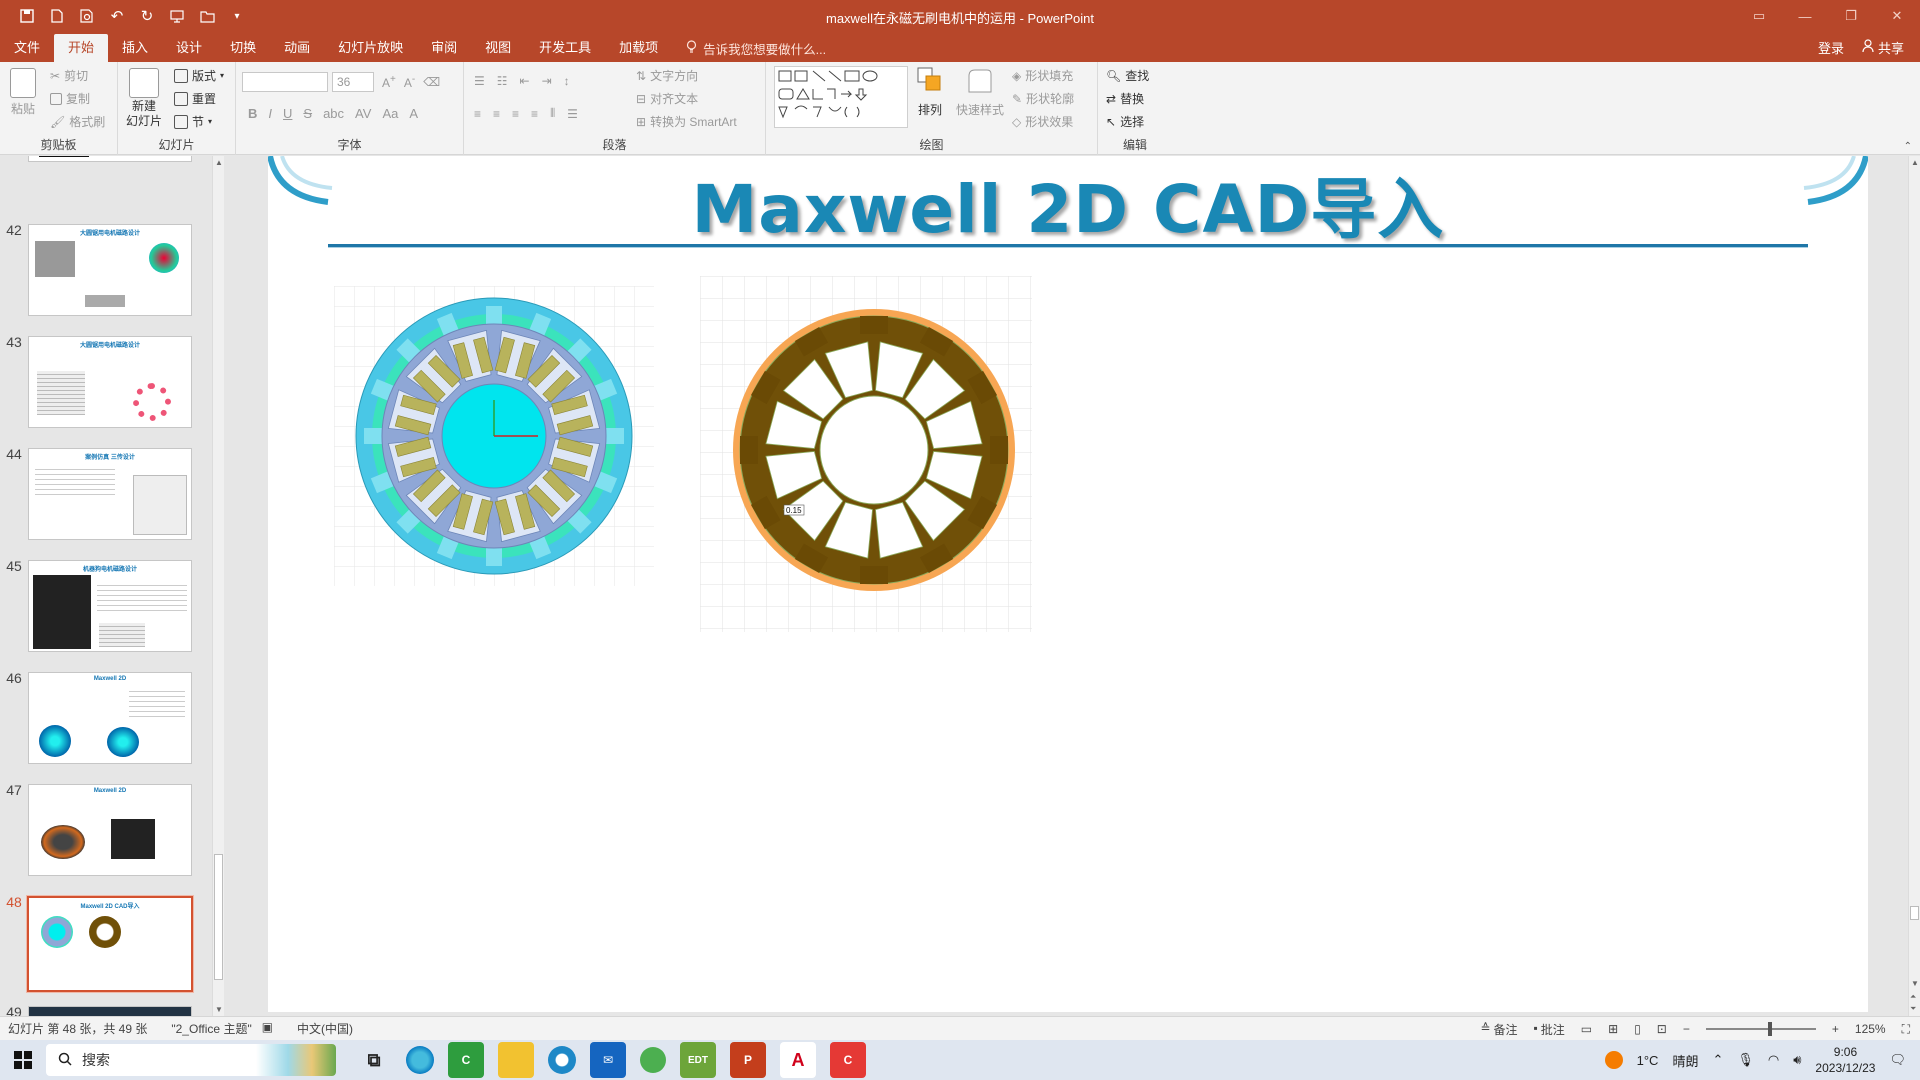 The height and width of the screenshot is (1080, 1920). I want to click on replace-button: ⇄ 替换, so click(1125, 98).